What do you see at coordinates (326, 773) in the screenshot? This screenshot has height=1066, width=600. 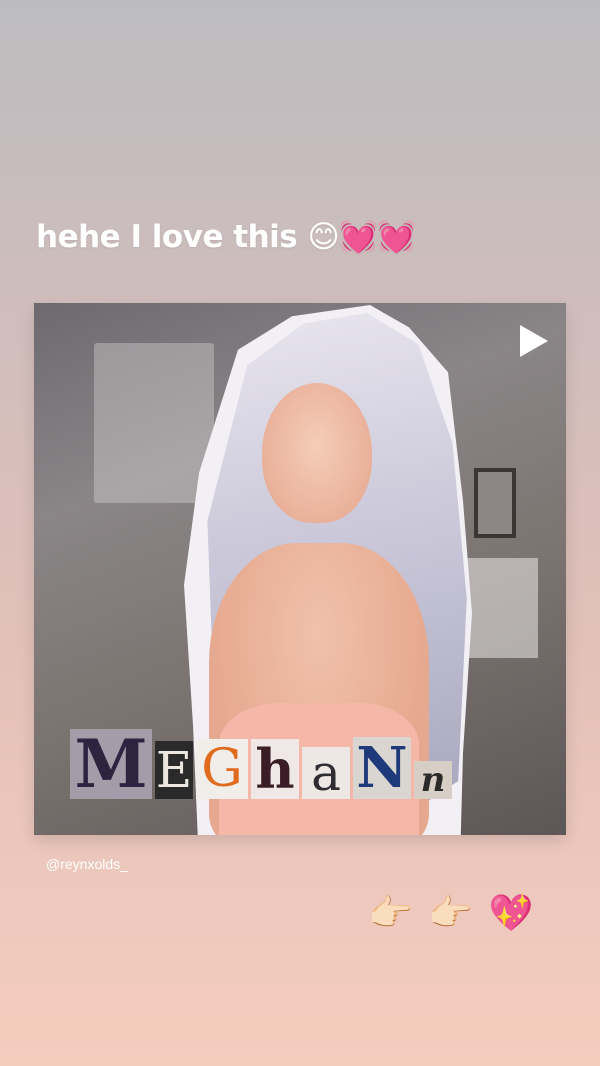 I see `name-letter: a` at bounding box center [326, 773].